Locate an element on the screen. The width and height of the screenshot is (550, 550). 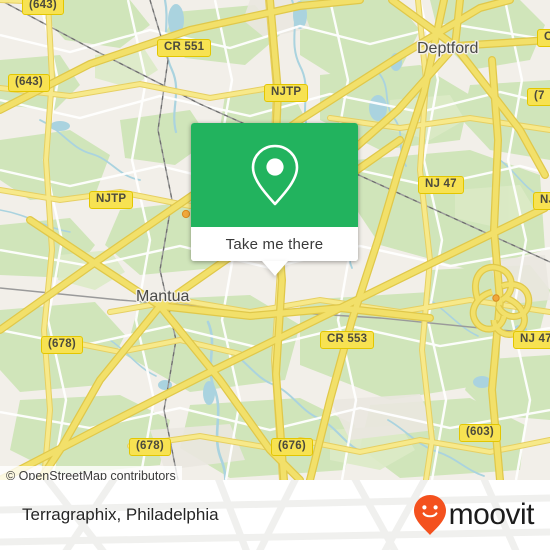
road-shield: NJ is located at coordinates (541, 201).